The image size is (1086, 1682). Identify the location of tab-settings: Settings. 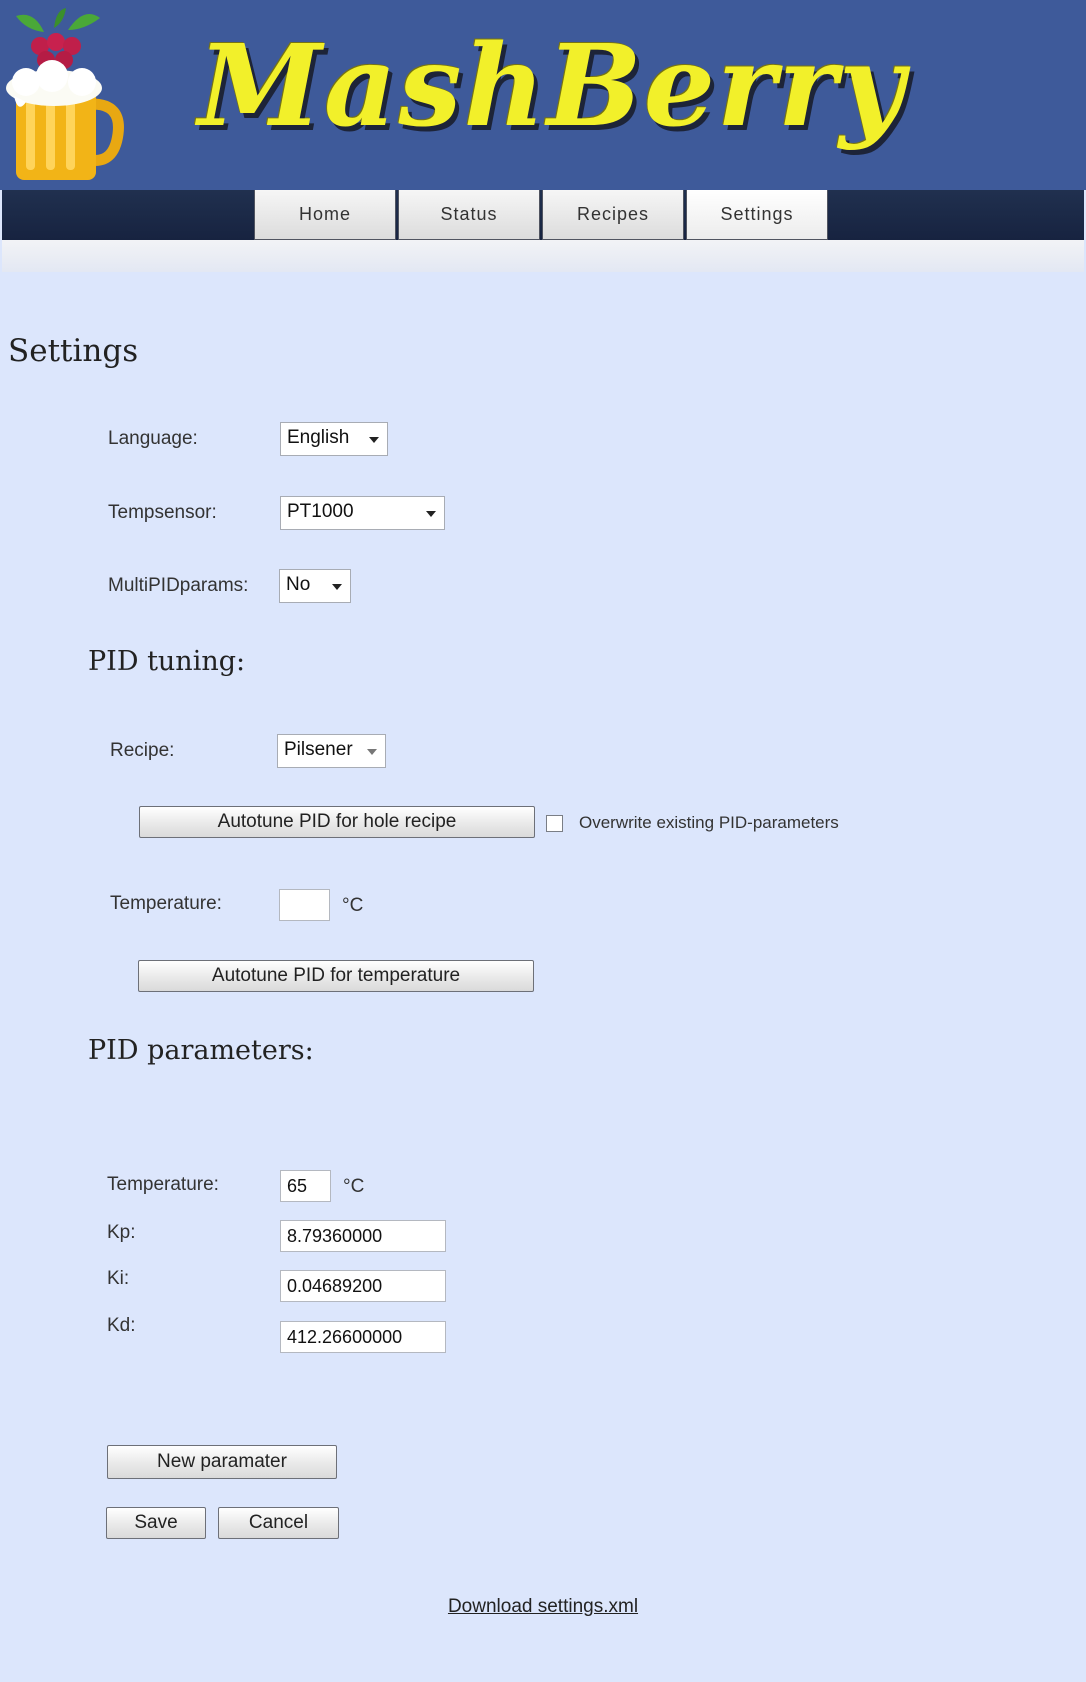
(757, 215).